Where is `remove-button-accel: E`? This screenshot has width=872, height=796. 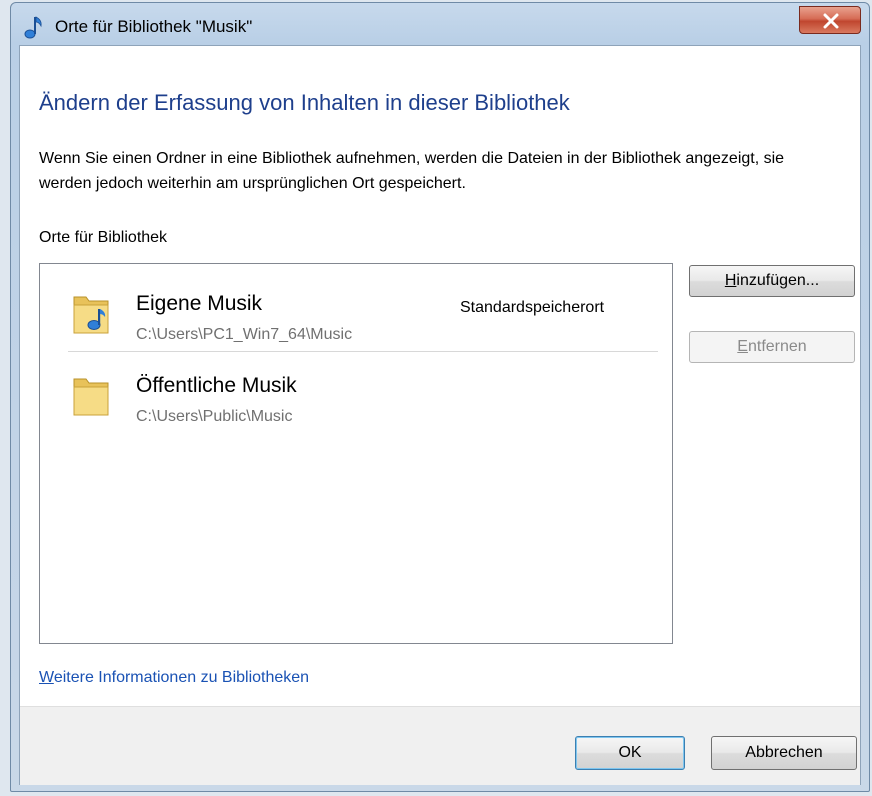 remove-button-accel: E is located at coordinates (742, 346).